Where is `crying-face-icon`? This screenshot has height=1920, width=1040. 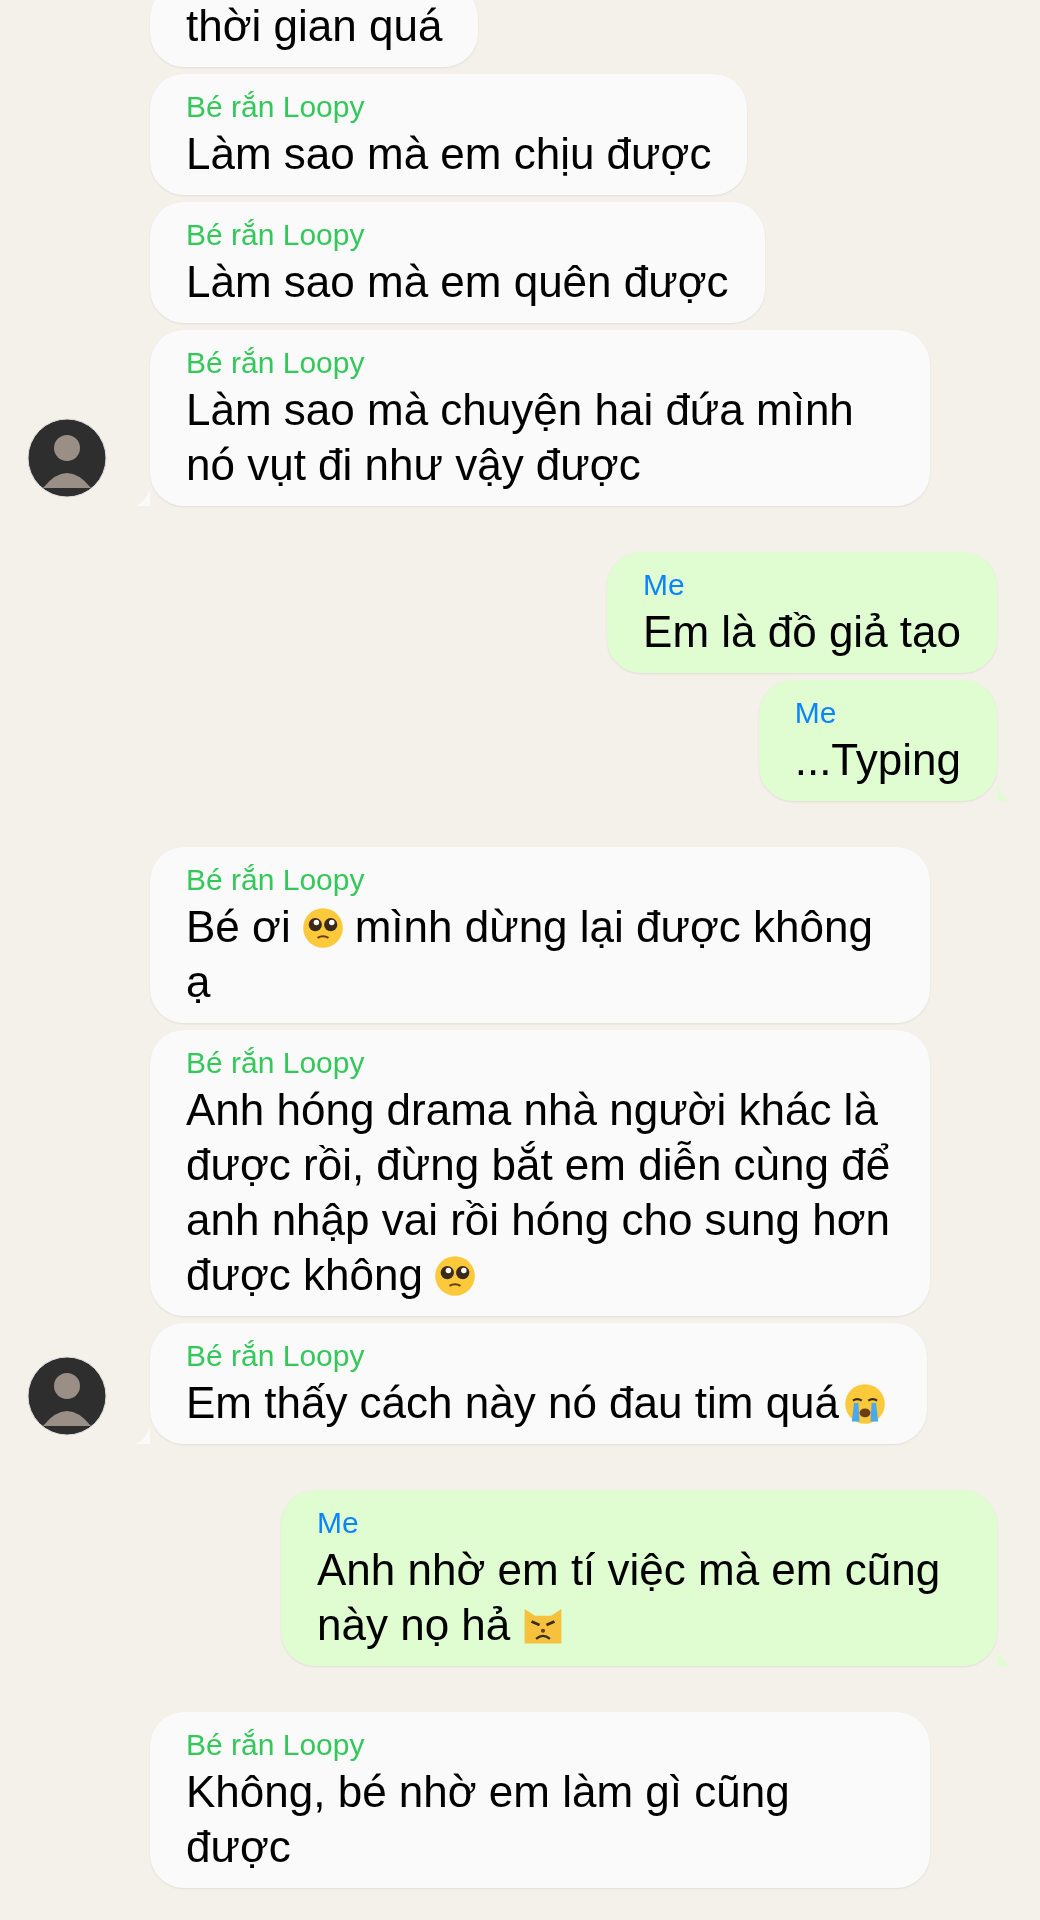 crying-face-icon is located at coordinates (865, 1404).